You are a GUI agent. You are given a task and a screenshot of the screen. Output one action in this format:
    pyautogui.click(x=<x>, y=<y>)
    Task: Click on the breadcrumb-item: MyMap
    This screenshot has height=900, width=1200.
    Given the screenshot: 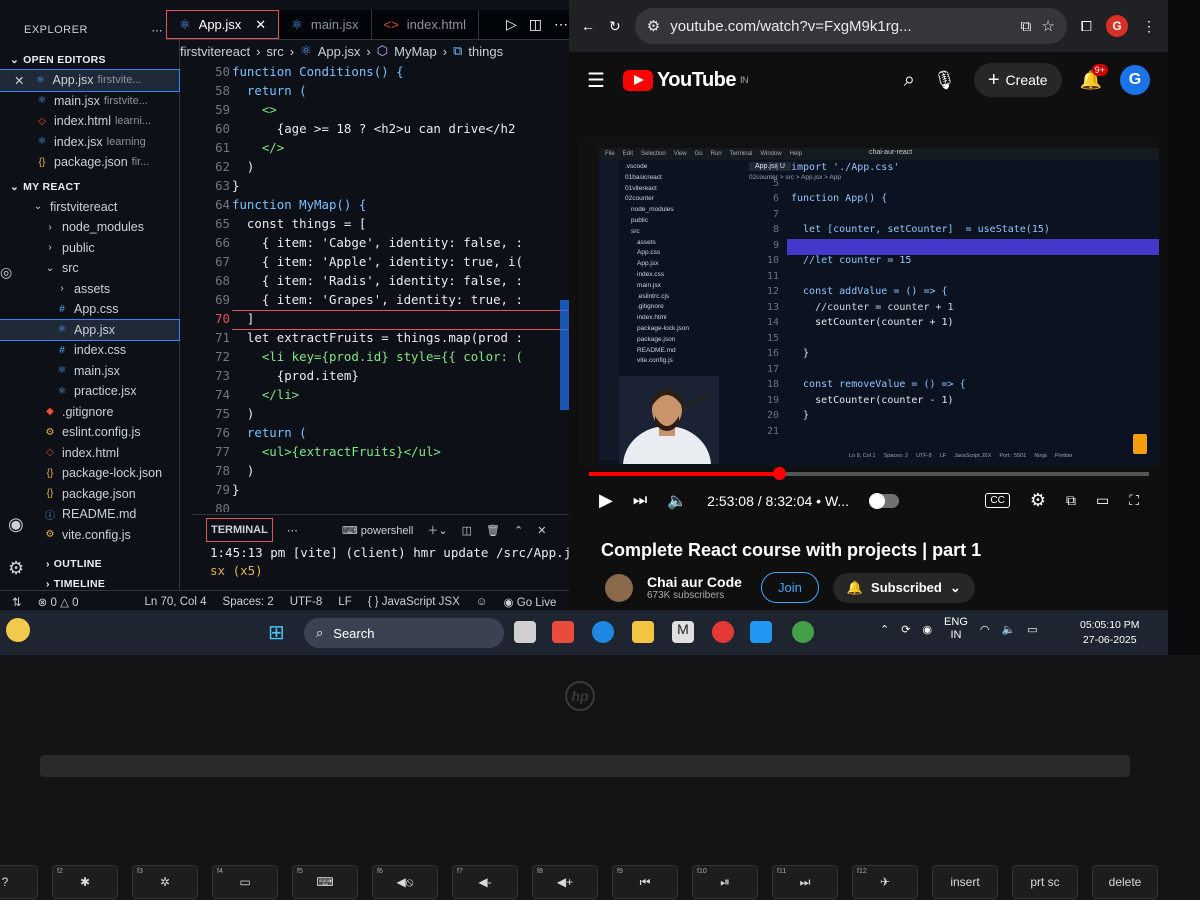 What is the action you would take?
    pyautogui.click(x=415, y=51)
    